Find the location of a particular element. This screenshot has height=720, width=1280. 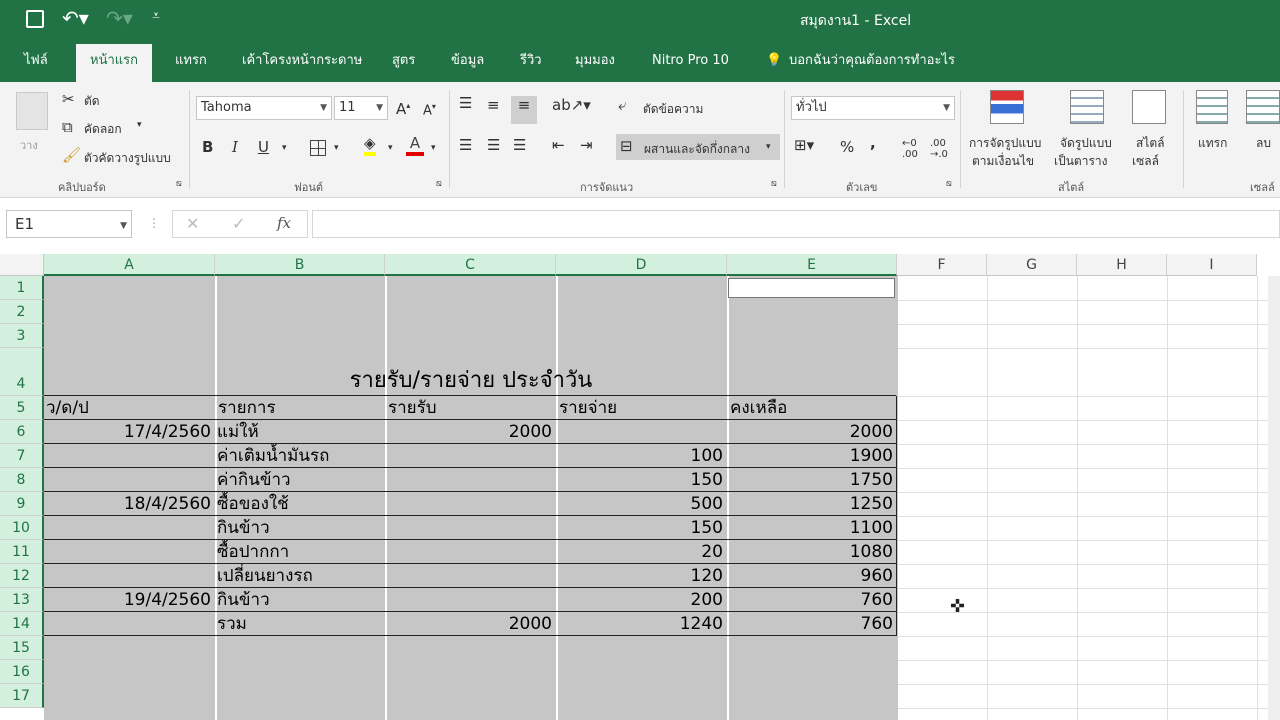

name-box: E1 ▼ is located at coordinates (69, 224).